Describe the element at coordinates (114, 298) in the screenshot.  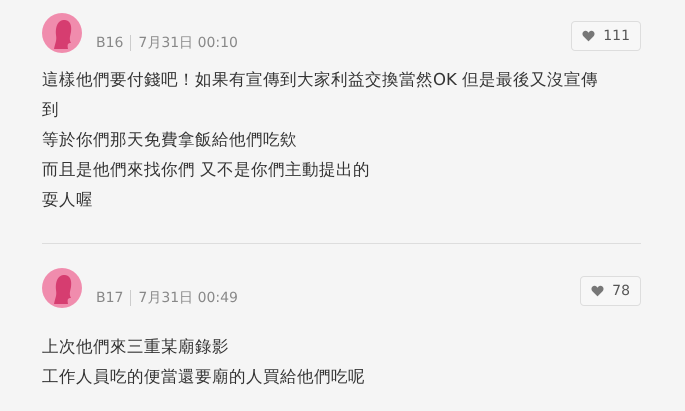
I see `floor-number: B17` at that location.